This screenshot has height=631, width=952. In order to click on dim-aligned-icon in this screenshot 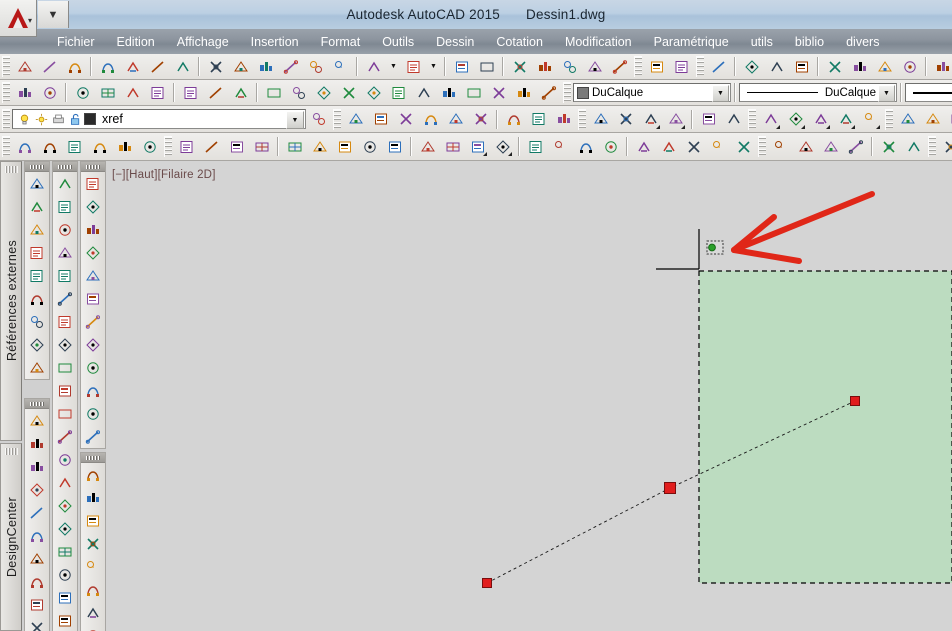, I will do `click(211, 146)`.